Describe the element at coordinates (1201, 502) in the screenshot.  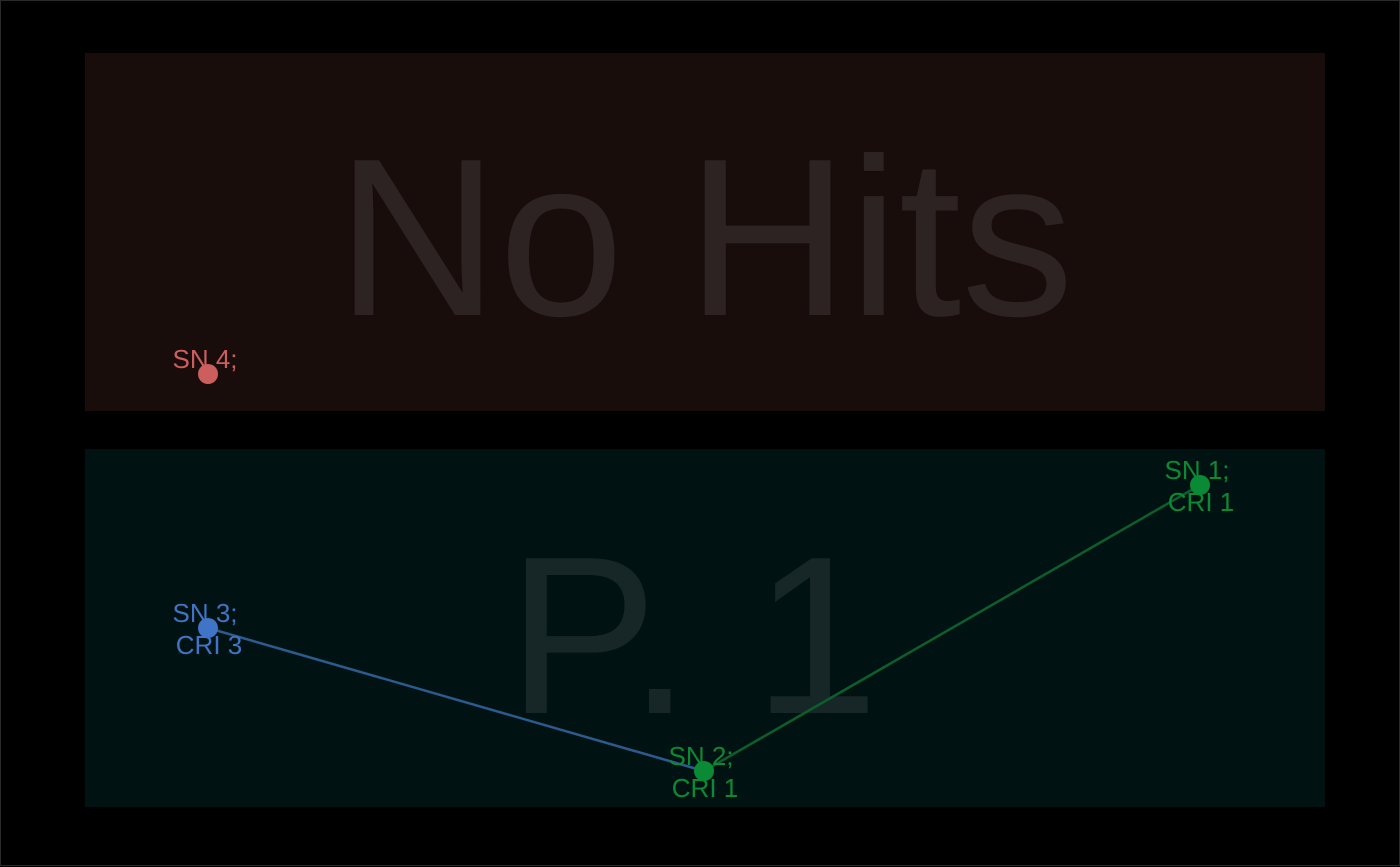
I see `node-sn1-label-cri: CRI 1` at that location.